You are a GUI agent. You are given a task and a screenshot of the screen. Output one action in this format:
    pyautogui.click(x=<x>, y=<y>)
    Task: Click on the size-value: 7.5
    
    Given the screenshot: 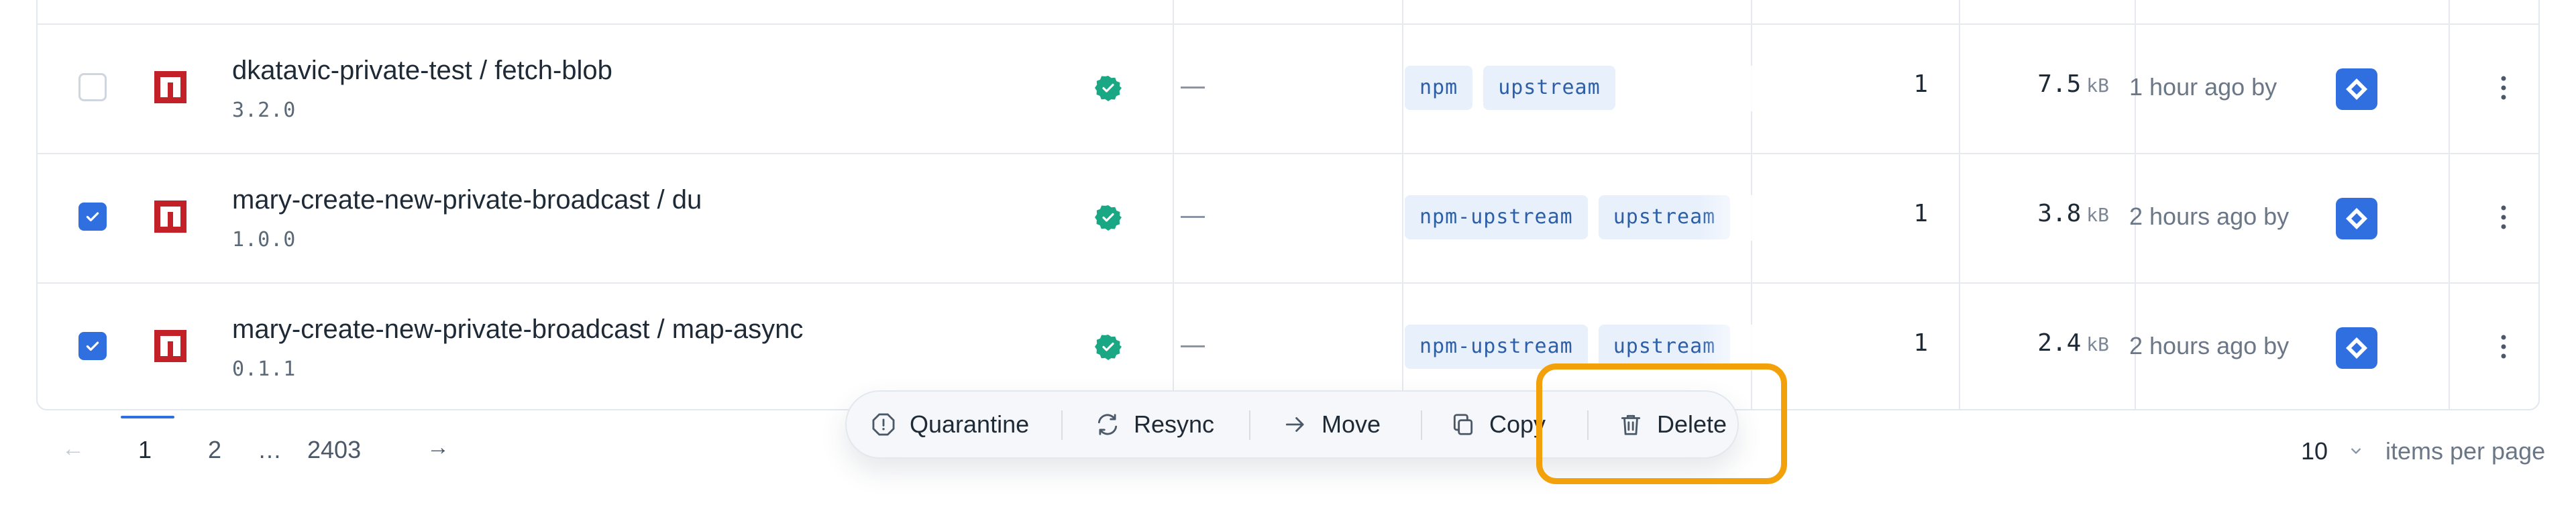 What is the action you would take?
    pyautogui.click(x=2059, y=84)
    